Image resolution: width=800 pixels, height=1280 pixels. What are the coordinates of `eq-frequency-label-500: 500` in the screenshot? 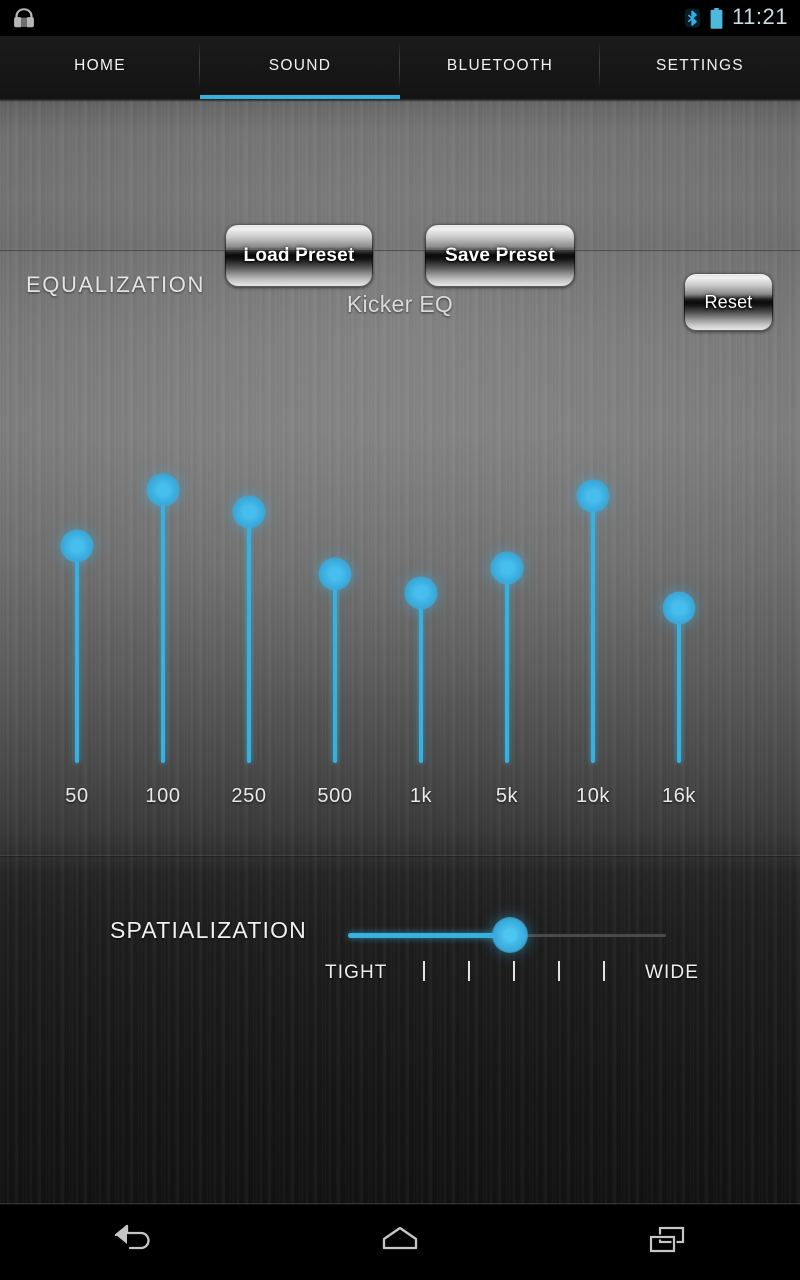 It's located at (335, 796).